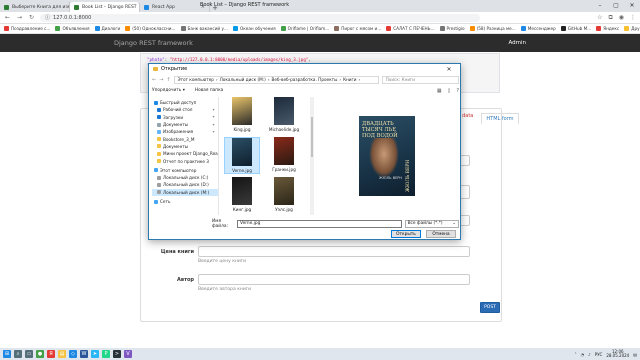  What do you see at coordinates (185, 201) in the screenshot?
I see `nav-pane-item: Сеть` at bounding box center [185, 201].